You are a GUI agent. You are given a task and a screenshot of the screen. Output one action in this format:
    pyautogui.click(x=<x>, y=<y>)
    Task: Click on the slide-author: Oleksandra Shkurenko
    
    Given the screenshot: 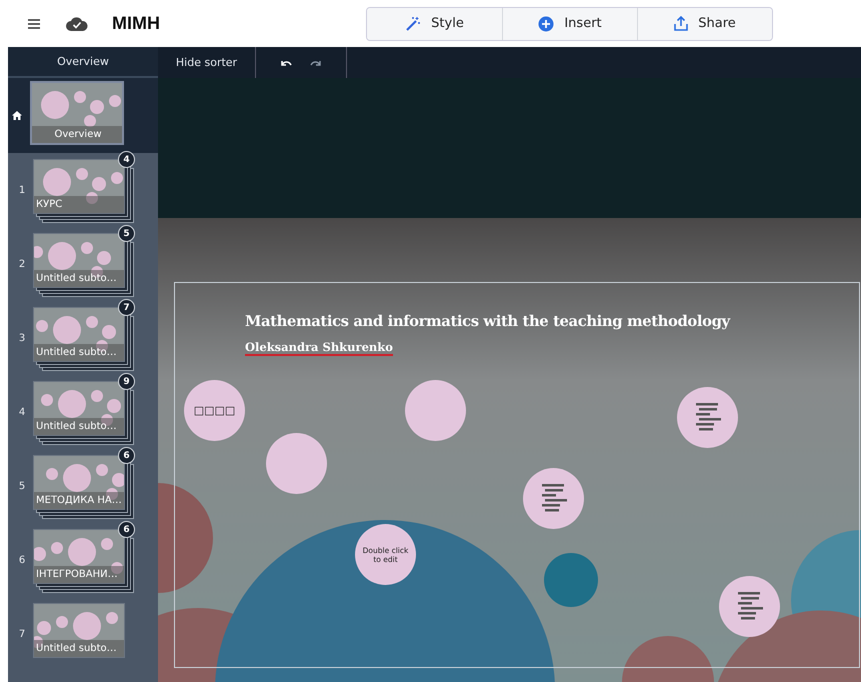 What is the action you would take?
    pyautogui.click(x=319, y=348)
    